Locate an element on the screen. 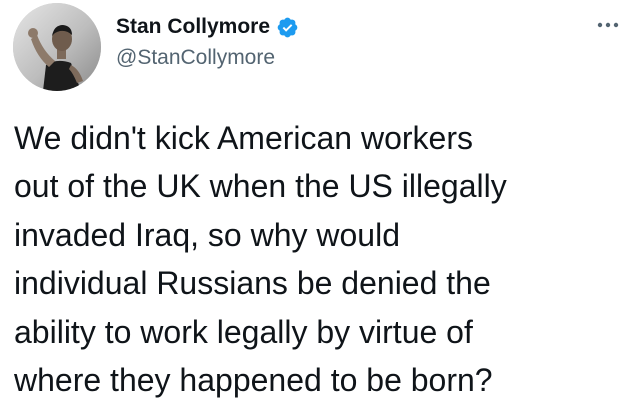 The image size is (641, 405). tweet-text-line: invaded Iraq, so why would is located at coordinates (207, 234).